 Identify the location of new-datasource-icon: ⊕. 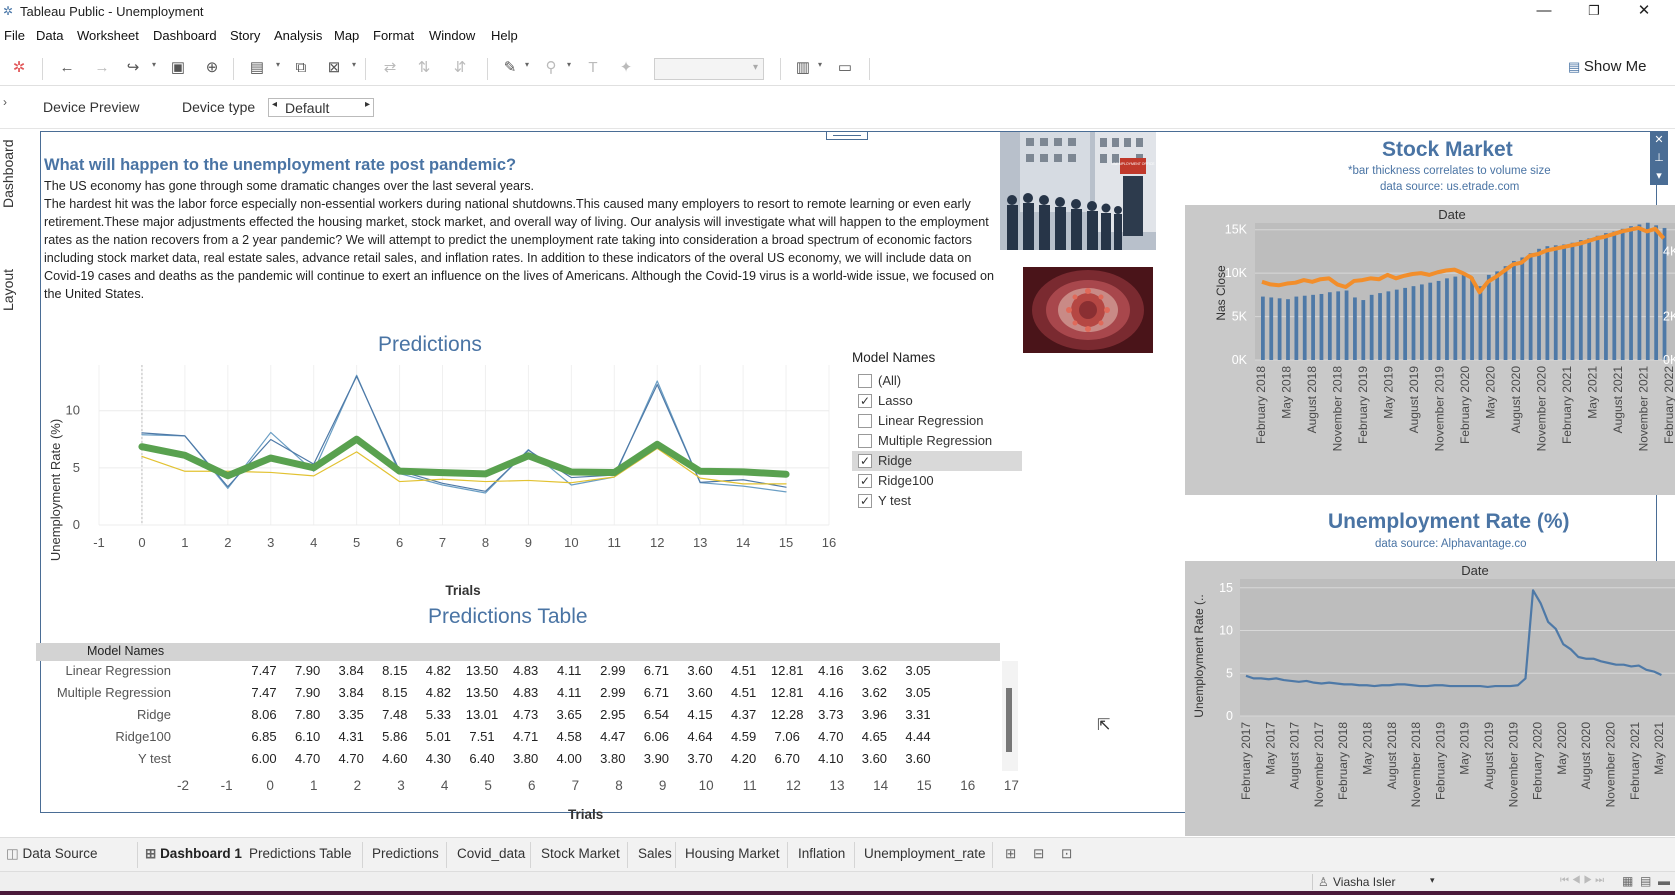
(212, 68).